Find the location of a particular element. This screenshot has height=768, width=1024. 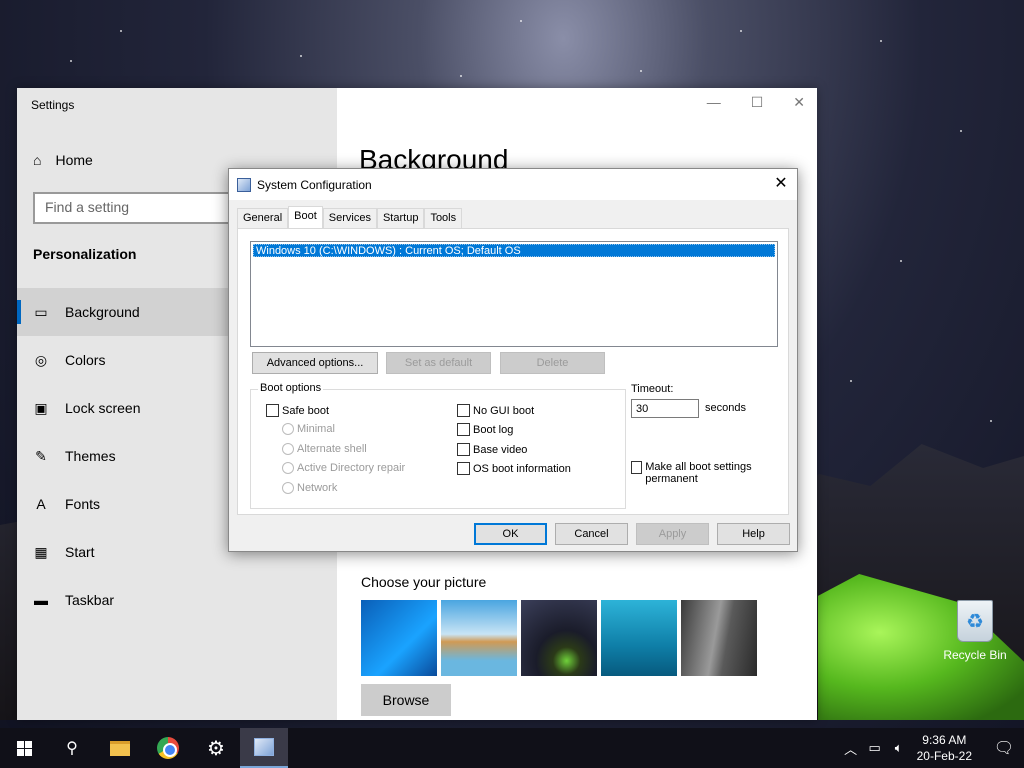

minimal-radio: Minimal is located at coordinates (308, 429).